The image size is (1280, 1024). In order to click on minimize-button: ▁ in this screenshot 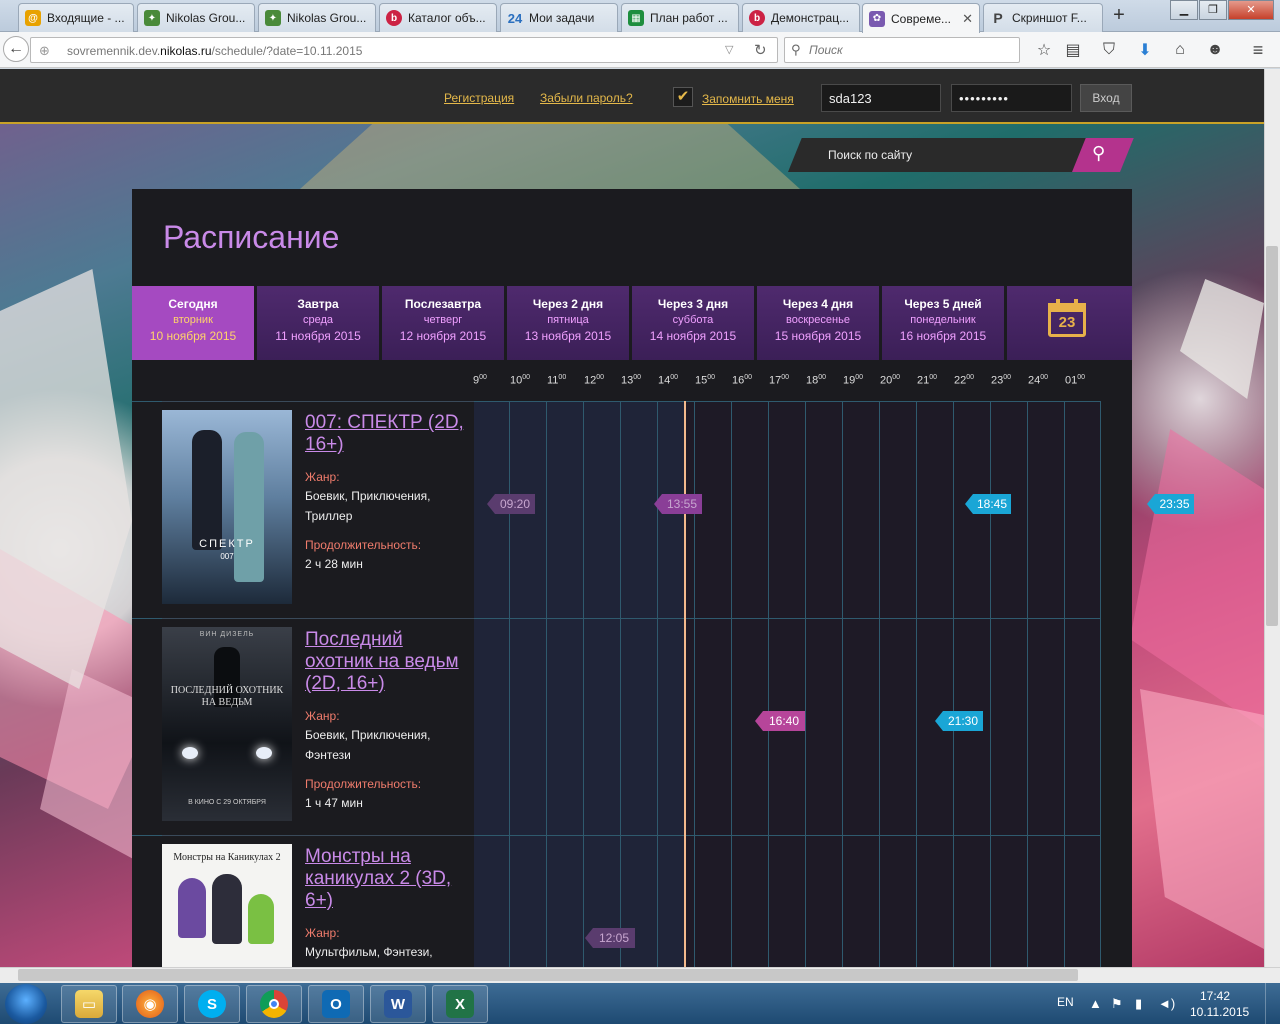, I will do `click(1184, 10)`.